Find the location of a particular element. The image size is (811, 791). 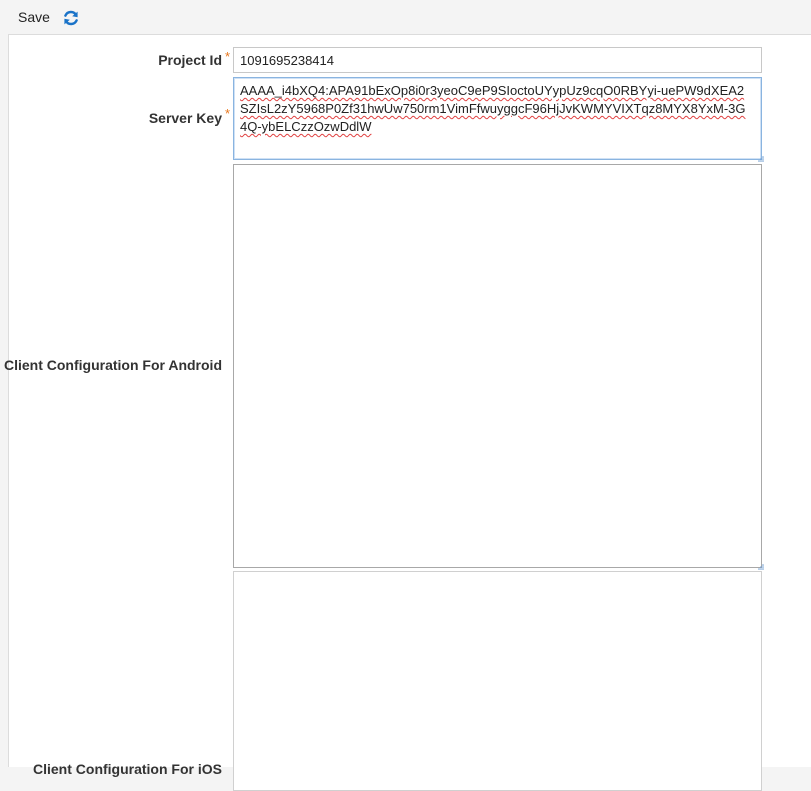

server-key-label: Server Key is located at coordinates (185, 118).